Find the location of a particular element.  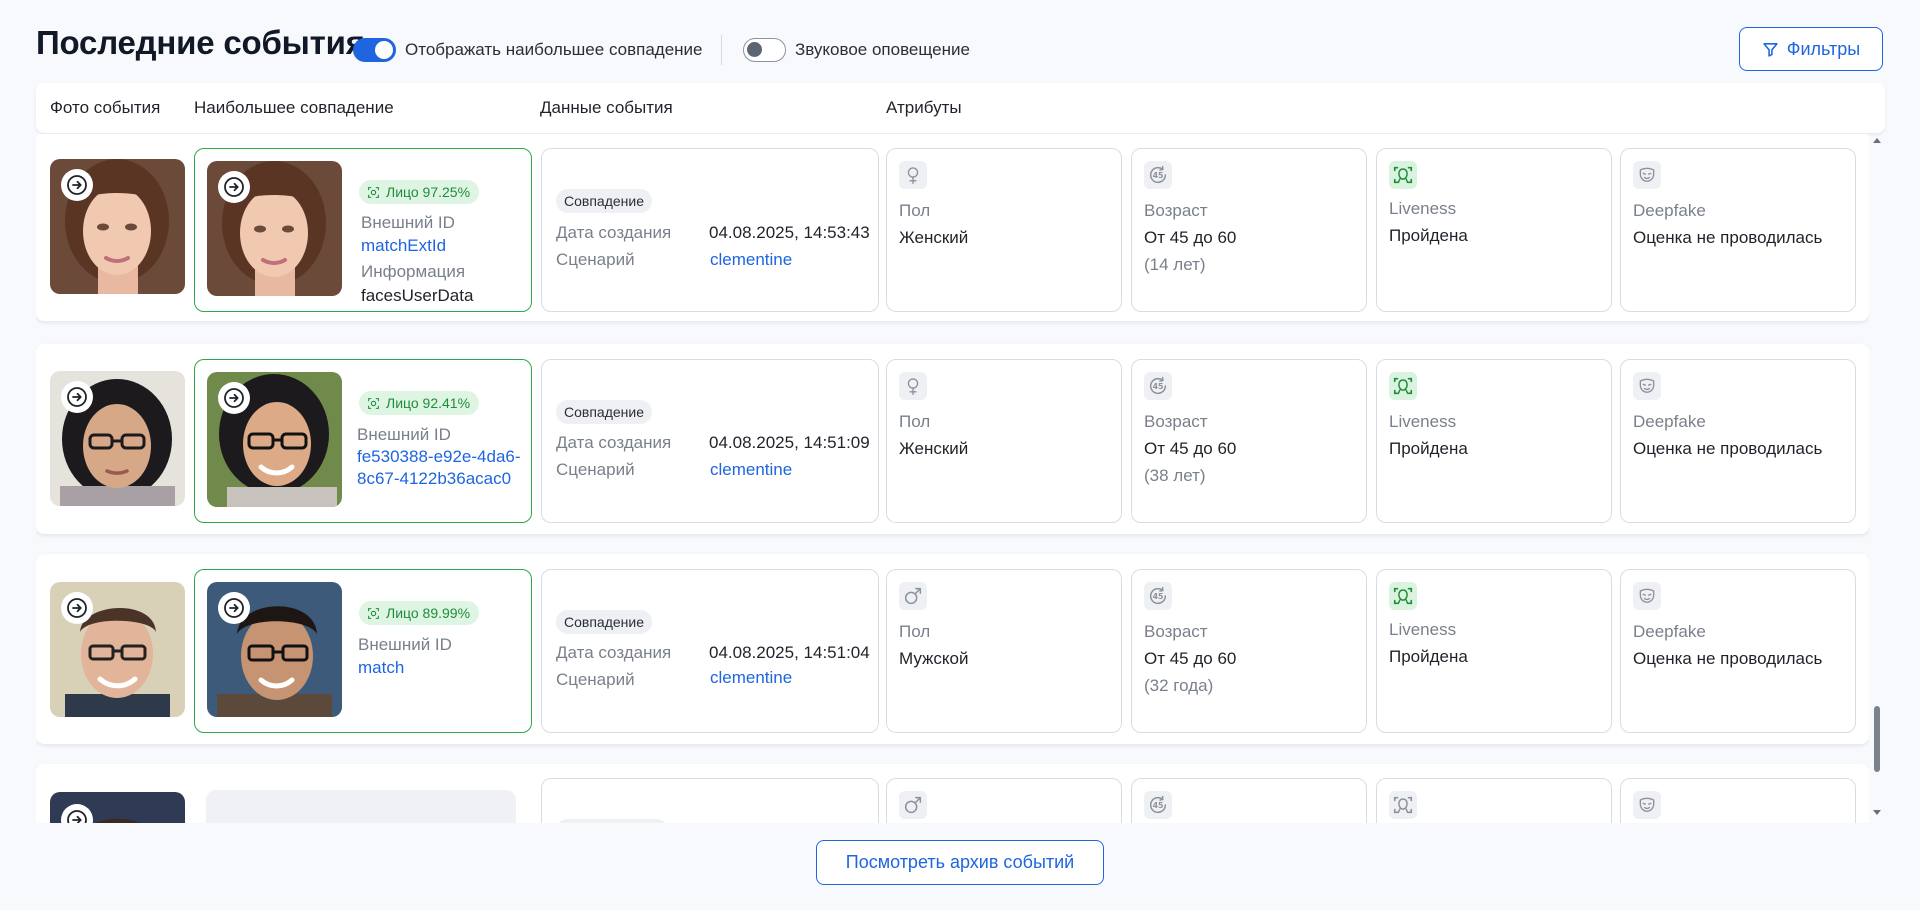

page-title: Последние события is located at coordinates (200, 42).